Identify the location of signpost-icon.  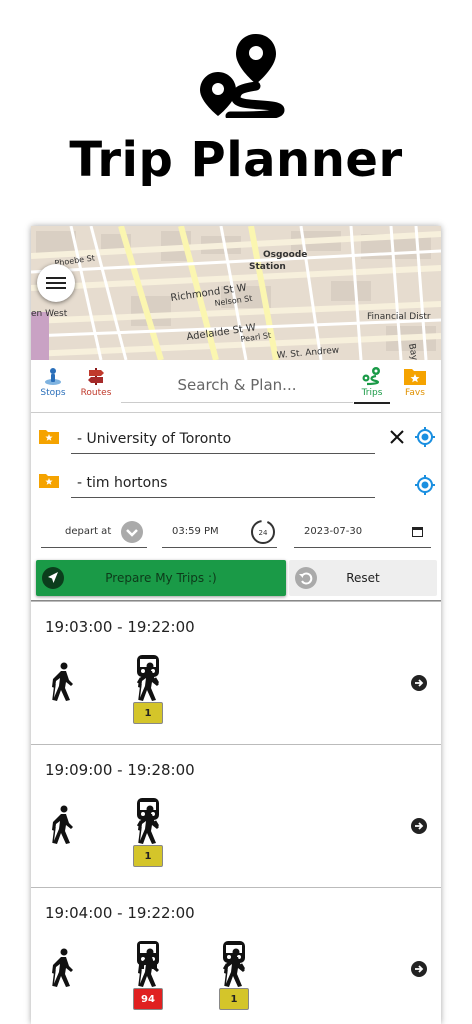
(96, 376).